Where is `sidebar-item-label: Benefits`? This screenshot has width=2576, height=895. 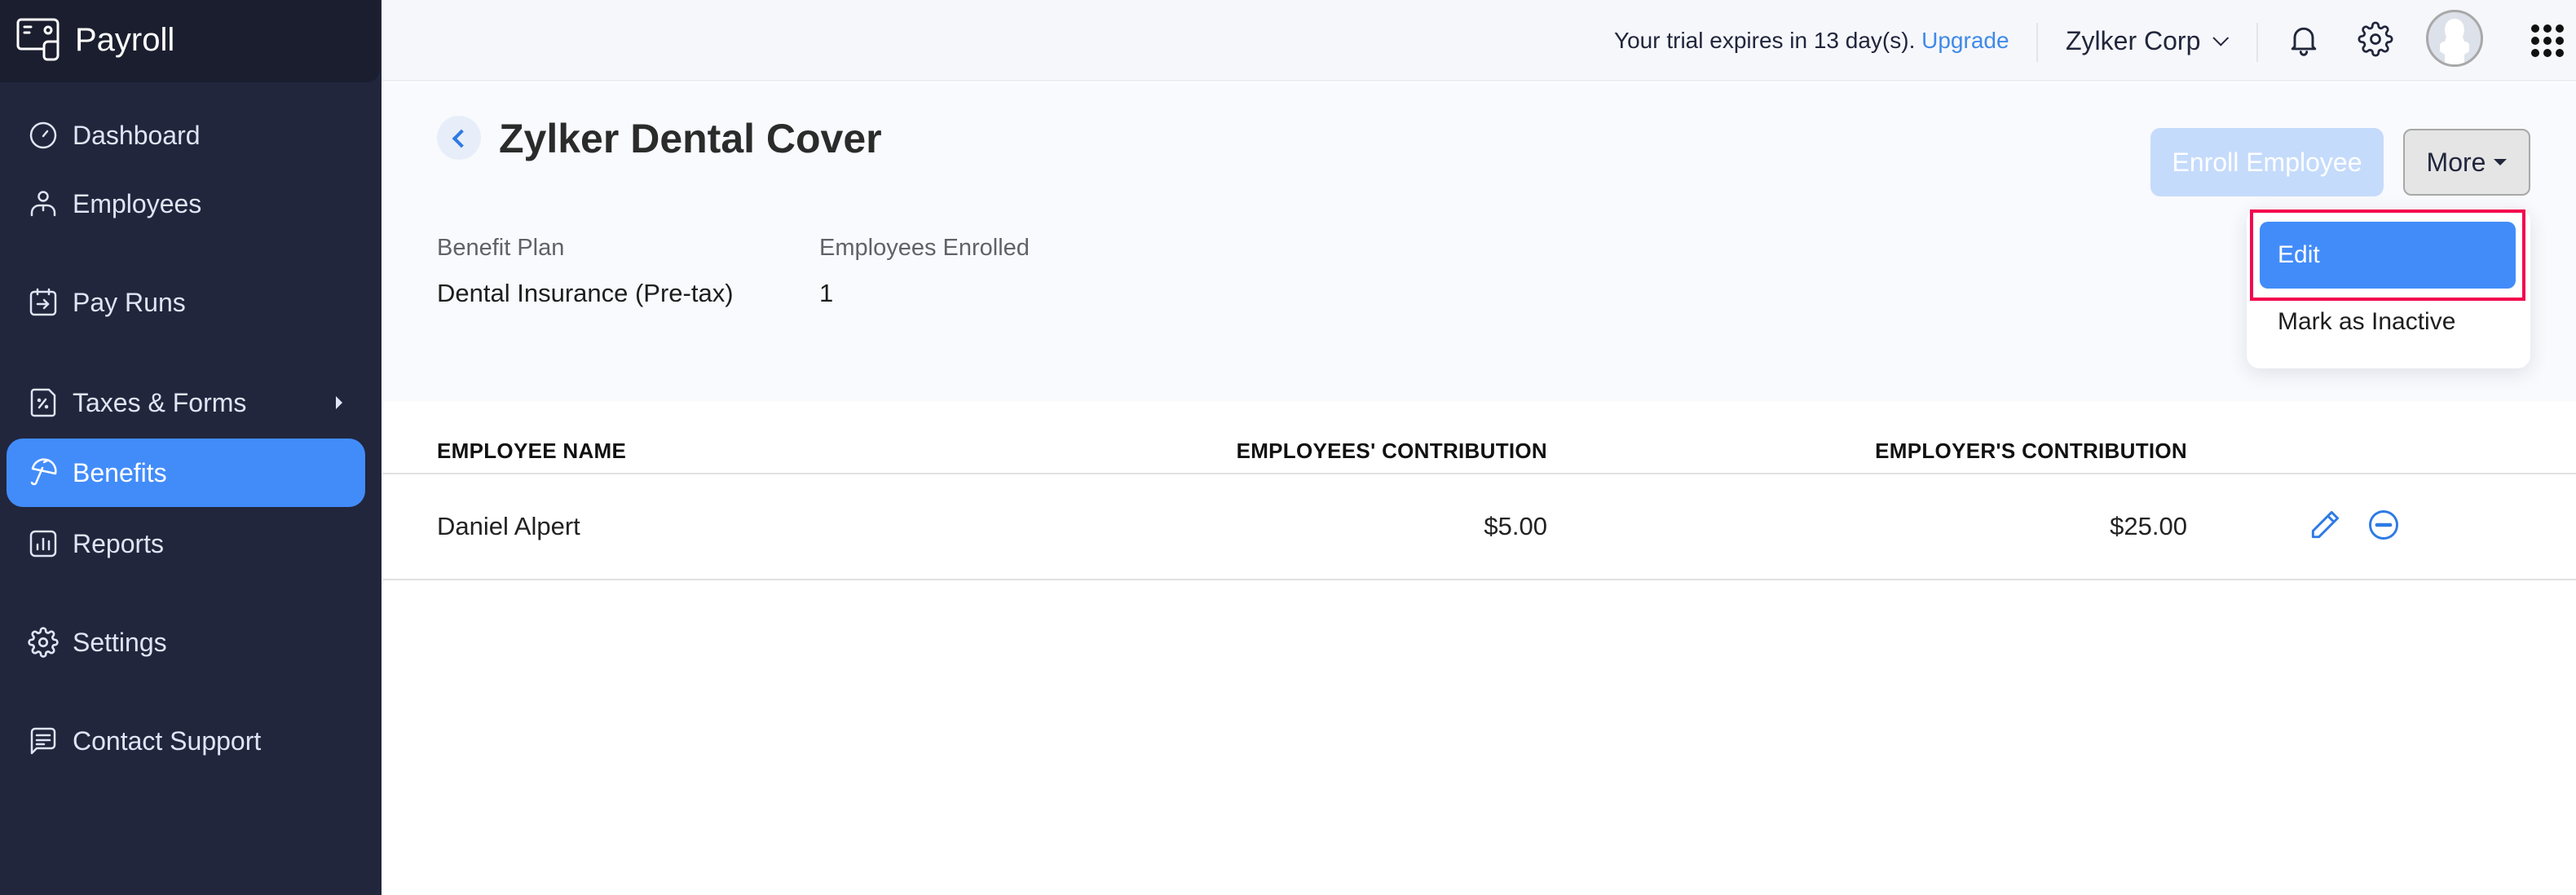
sidebar-item-label: Benefits is located at coordinates (120, 472).